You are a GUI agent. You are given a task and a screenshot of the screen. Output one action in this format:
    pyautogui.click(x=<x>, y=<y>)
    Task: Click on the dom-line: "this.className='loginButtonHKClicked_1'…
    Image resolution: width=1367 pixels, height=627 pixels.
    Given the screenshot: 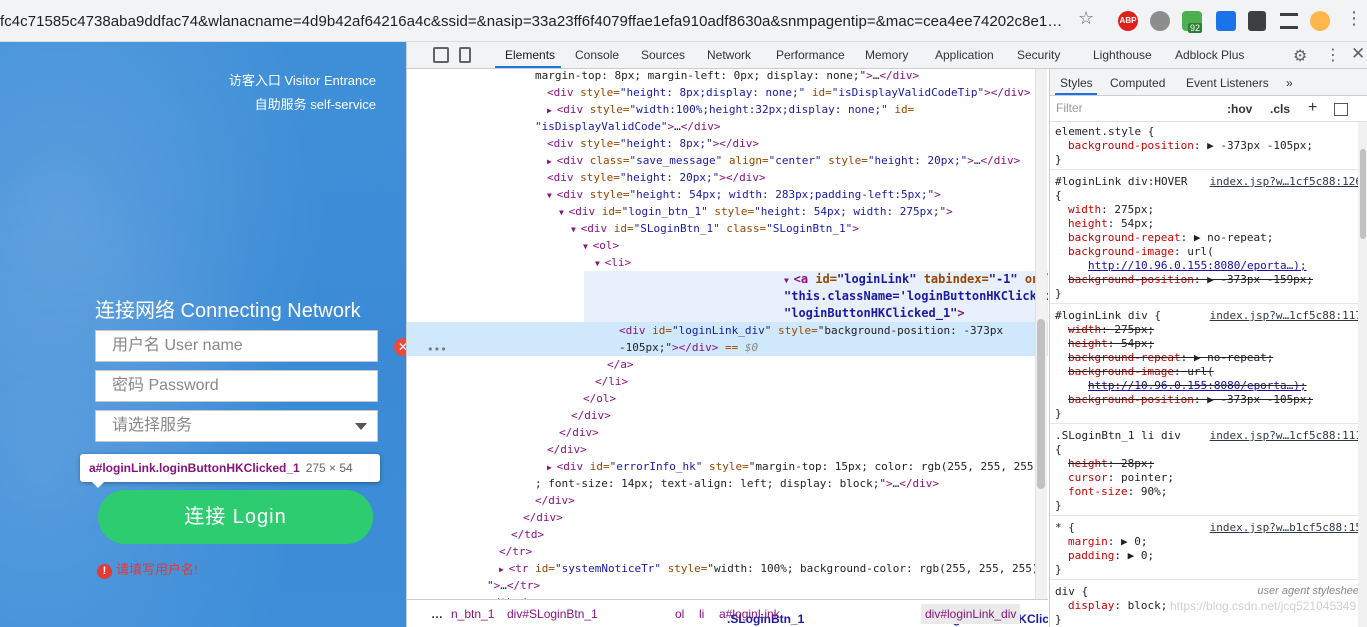 What is the action you would take?
    pyautogui.click(x=816, y=296)
    